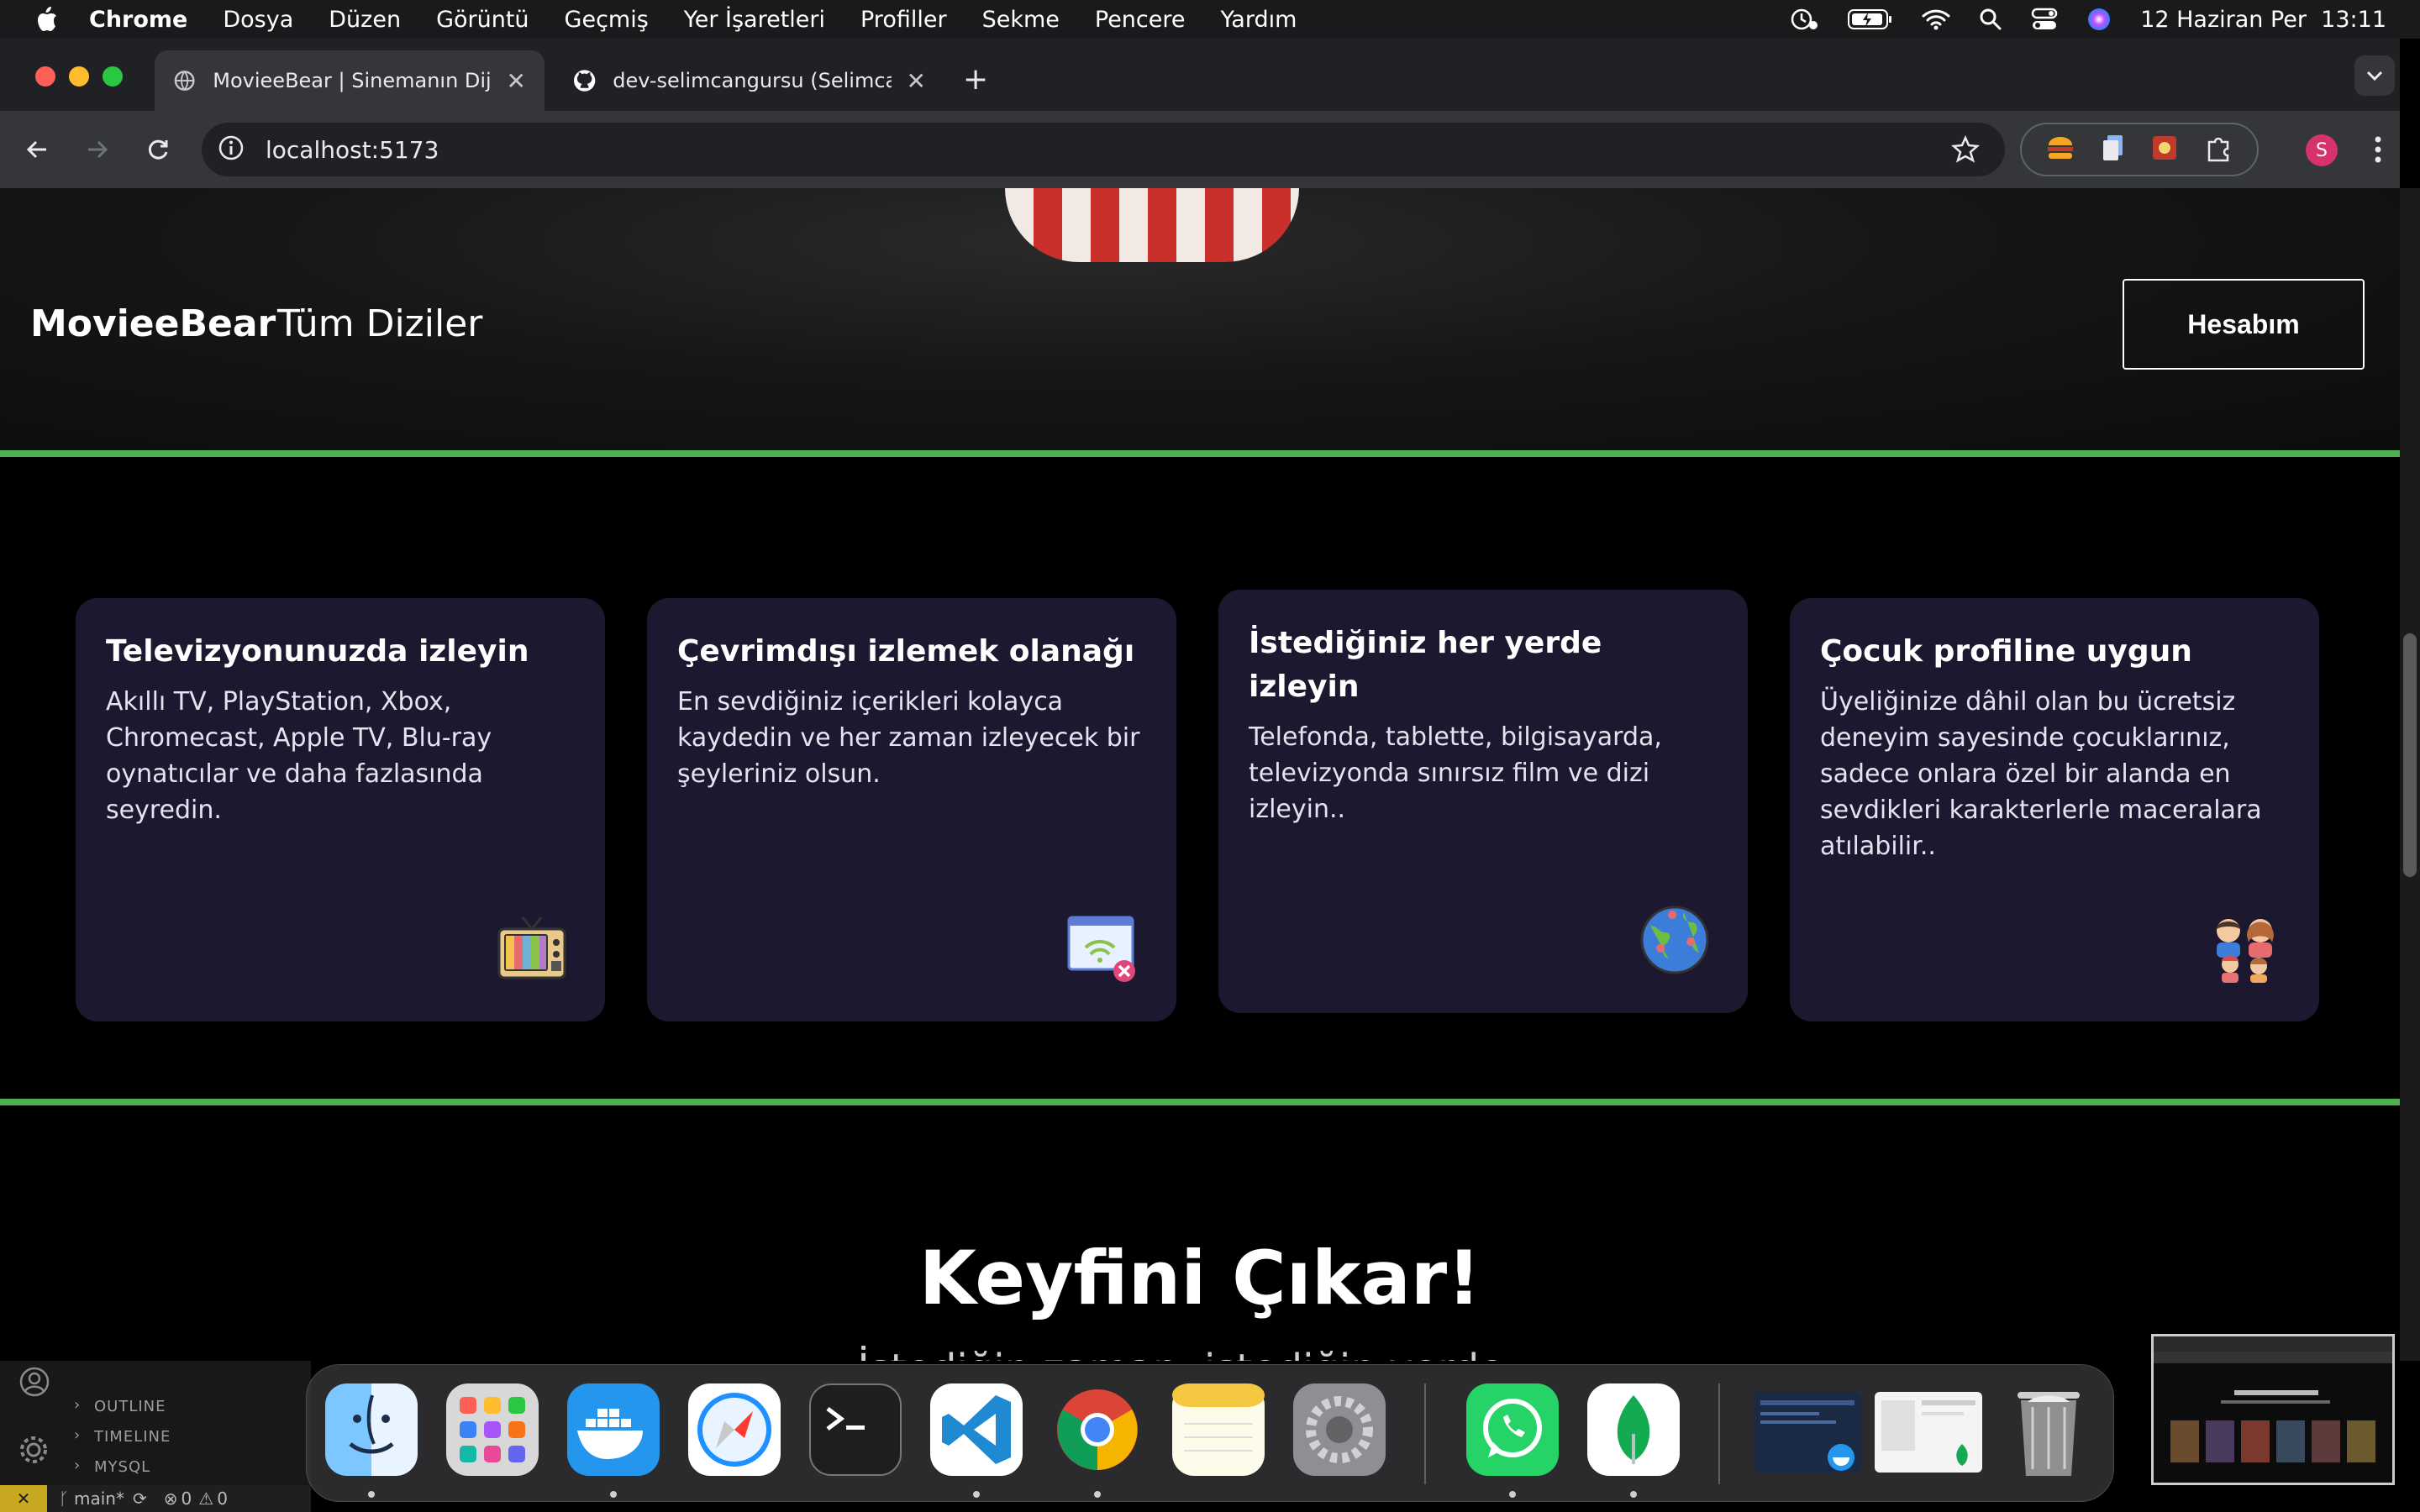 The width and height of the screenshot is (2420, 1512). I want to click on account-icon, so click(34, 1383).